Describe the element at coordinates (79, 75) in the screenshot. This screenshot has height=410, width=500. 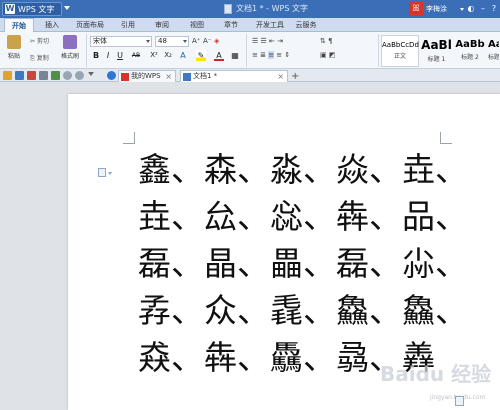
I see `redo-icon` at that location.